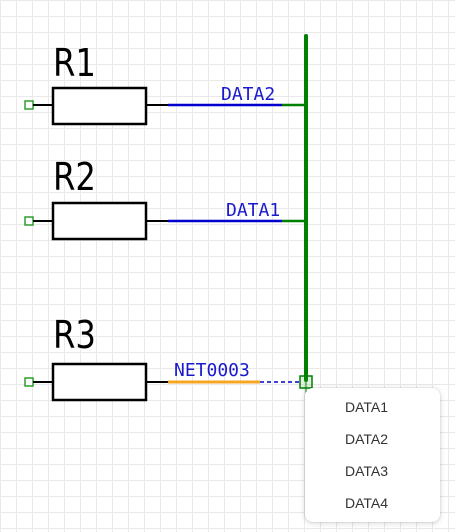  I want to click on resistor-r2: R2 DATA1, so click(165, 198).